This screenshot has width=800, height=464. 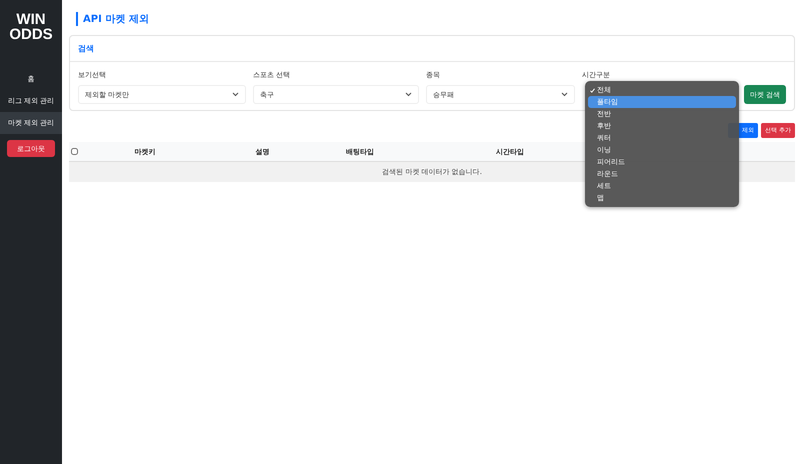 I want to click on card-title: 검색, so click(x=432, y=49).